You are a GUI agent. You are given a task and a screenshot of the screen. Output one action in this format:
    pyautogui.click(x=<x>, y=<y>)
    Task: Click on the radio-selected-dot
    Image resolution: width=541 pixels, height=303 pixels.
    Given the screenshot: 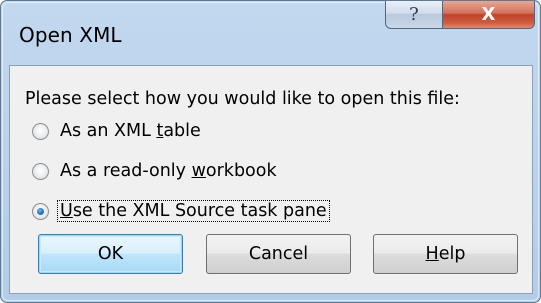 What is the action you would take?
    pyautogui.click(x=40, y=211)
    